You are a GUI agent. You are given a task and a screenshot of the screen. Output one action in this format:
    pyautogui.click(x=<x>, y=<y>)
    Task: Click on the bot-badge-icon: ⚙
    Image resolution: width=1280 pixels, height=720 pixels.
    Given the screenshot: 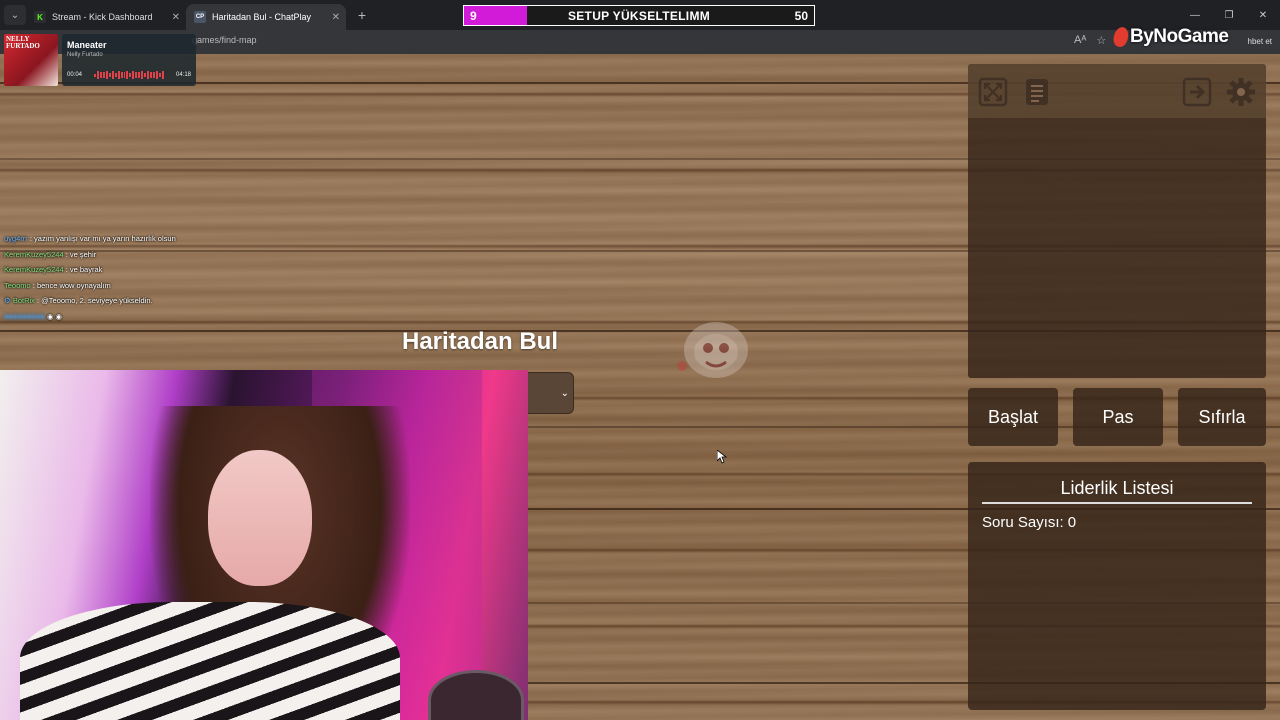 What is the action you would take?
    pyautogui.click(x=7, y=300)
    